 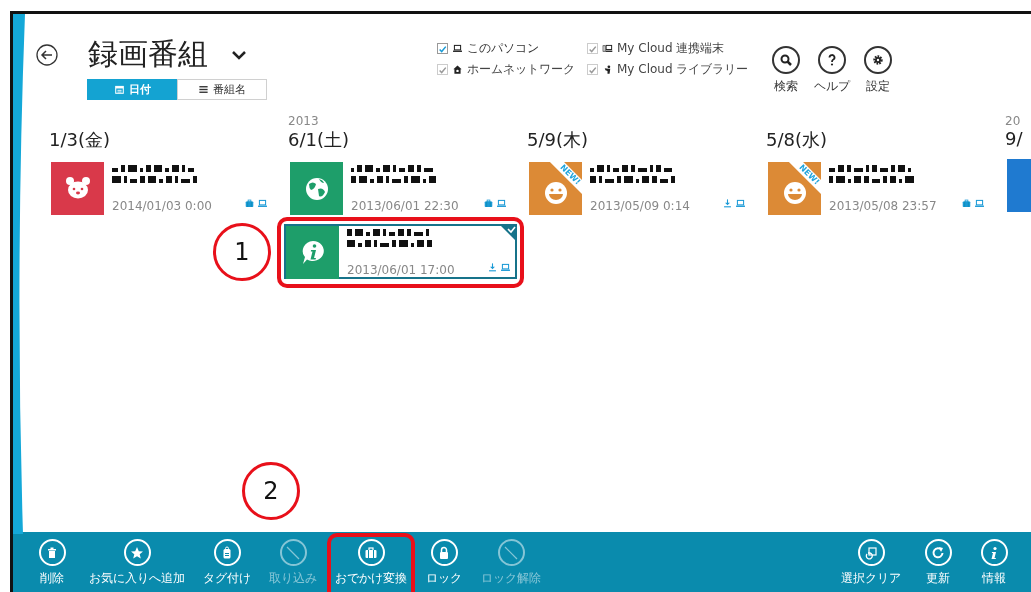 What do you see at coordinates (671, 48) in the screenshot?
I see `source-label: My Cloud 連携端末` at bounding box center [671, 48].